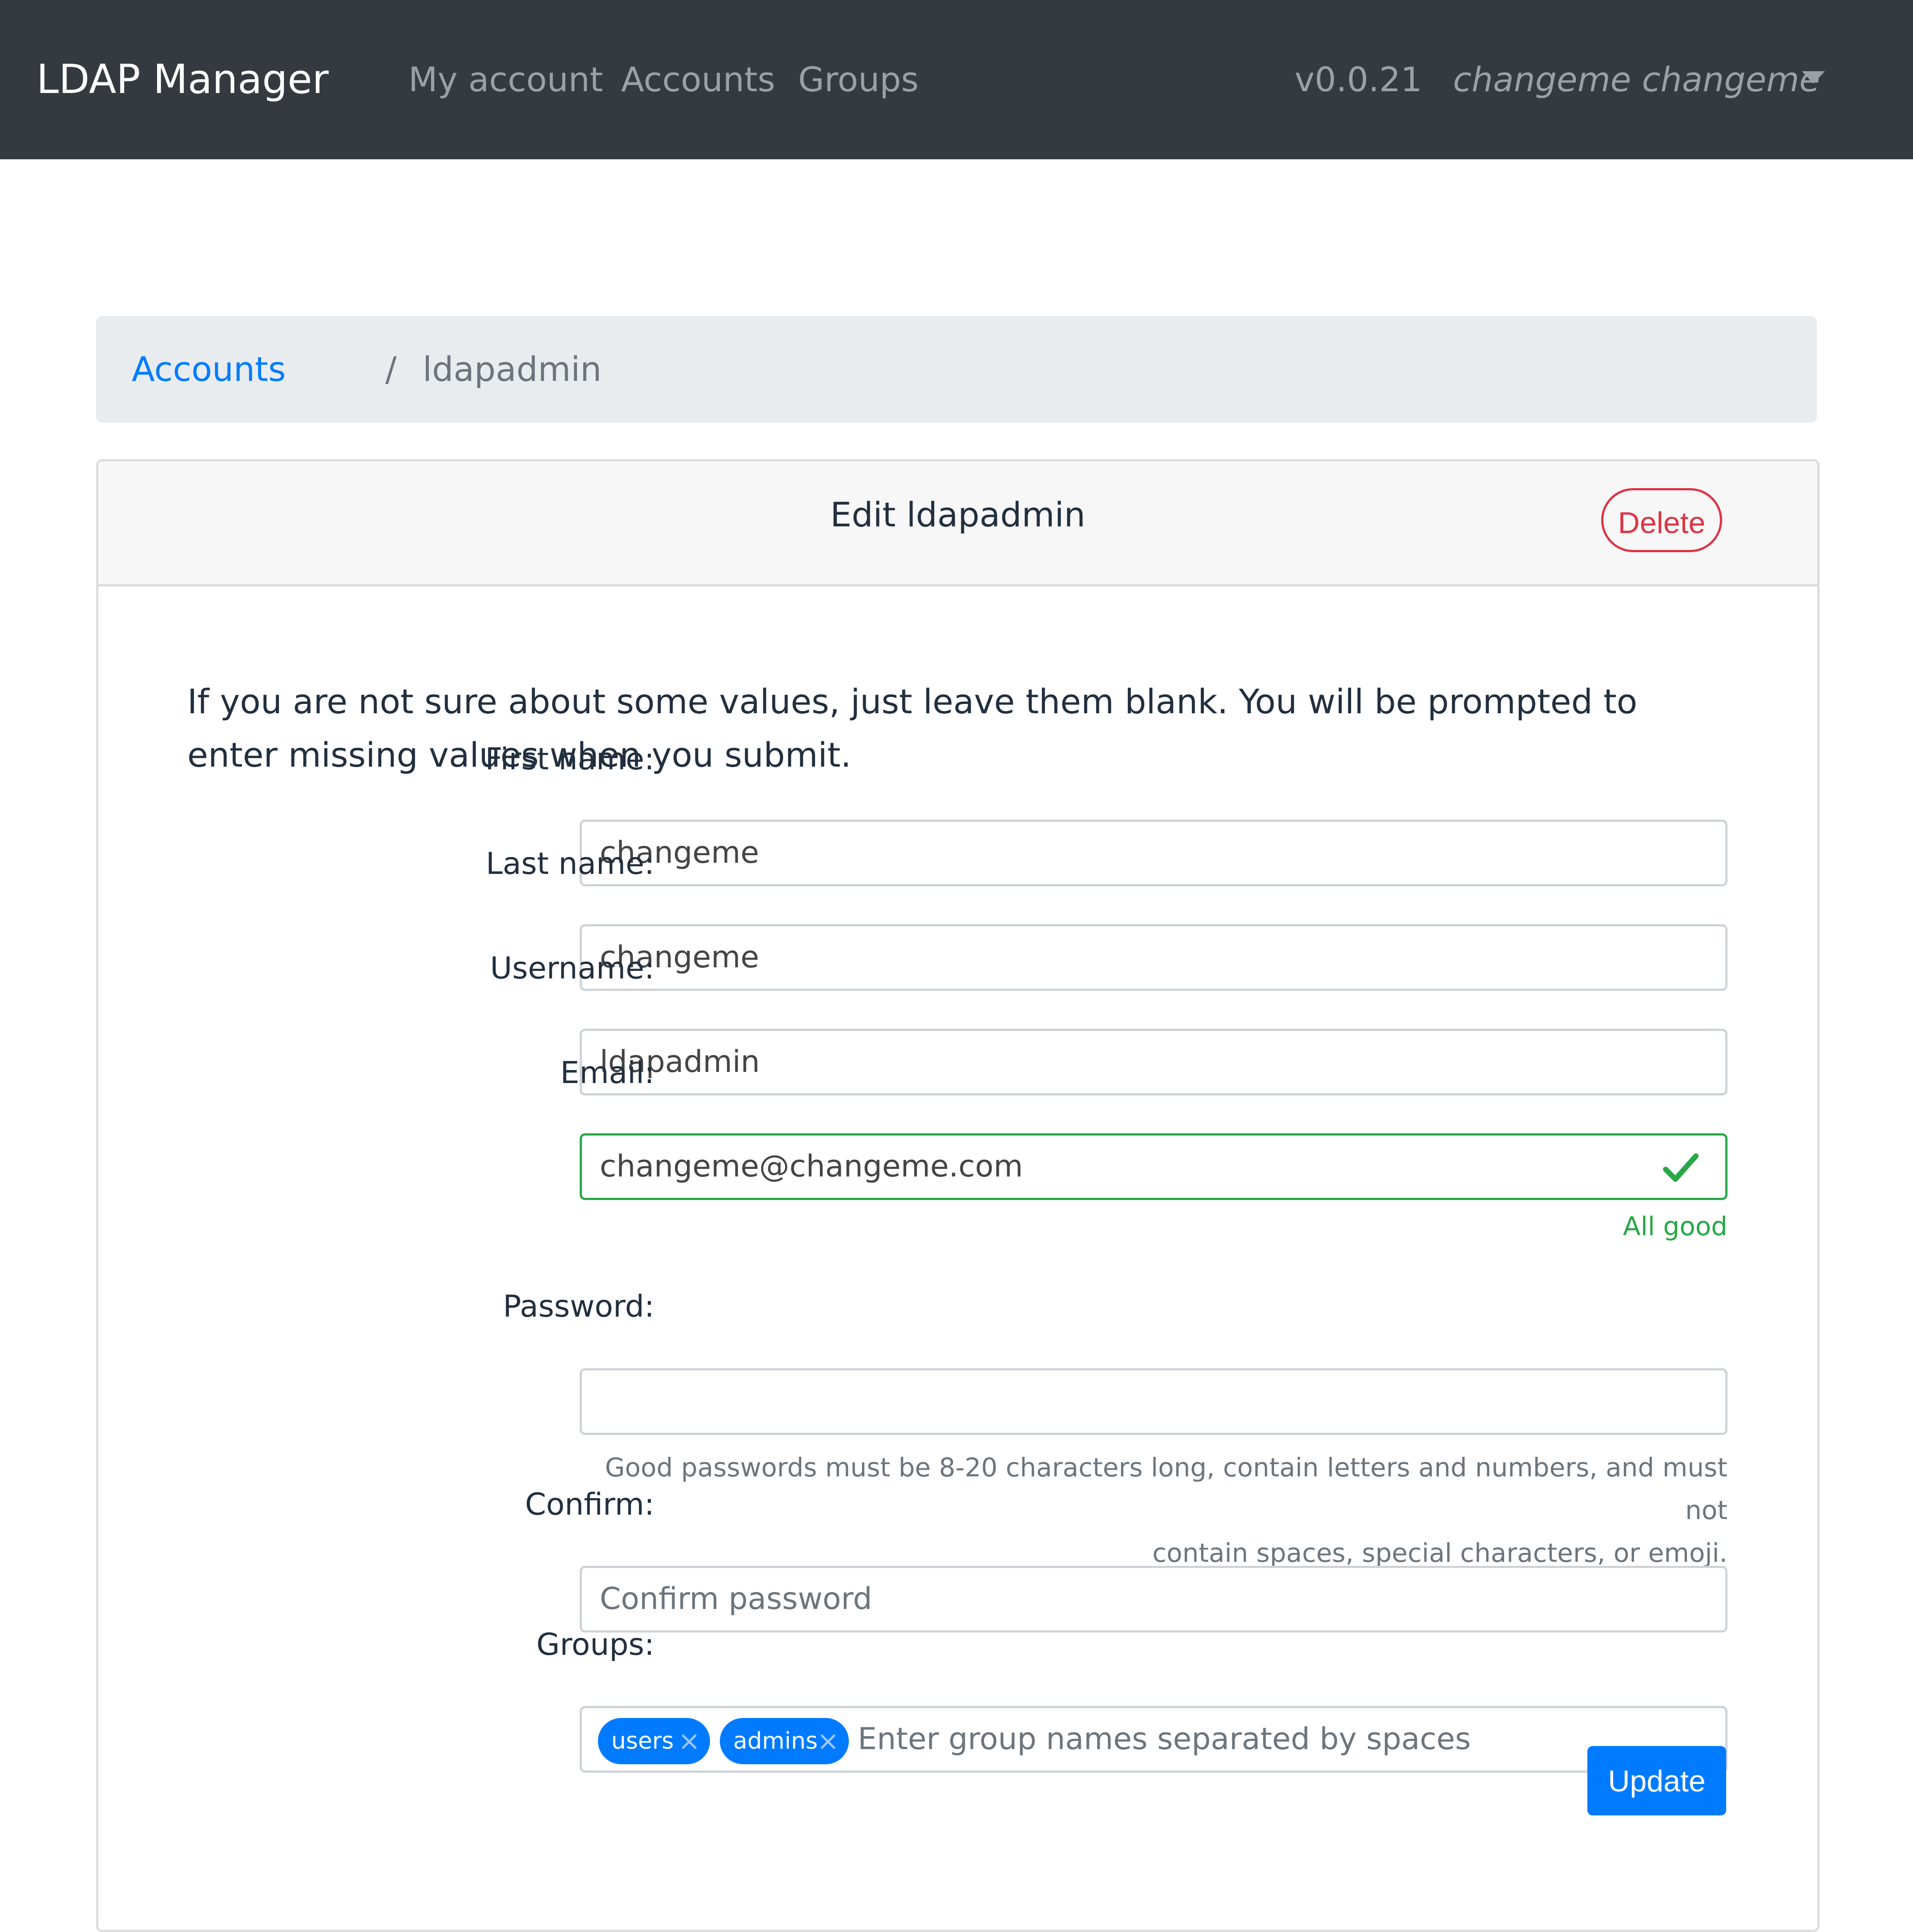 The width and height of the screenshot is (1913, 1932). I want to click on email-input: changeme@changeme.com, so click(1153, 1166).